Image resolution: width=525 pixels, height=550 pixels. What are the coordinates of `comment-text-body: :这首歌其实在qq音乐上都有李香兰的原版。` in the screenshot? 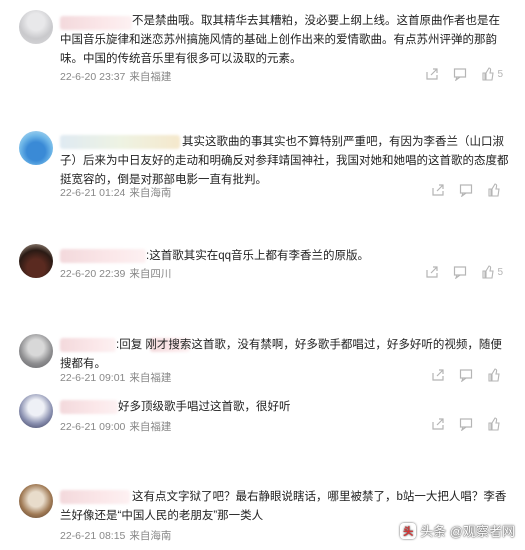 It's located at (257, 256).